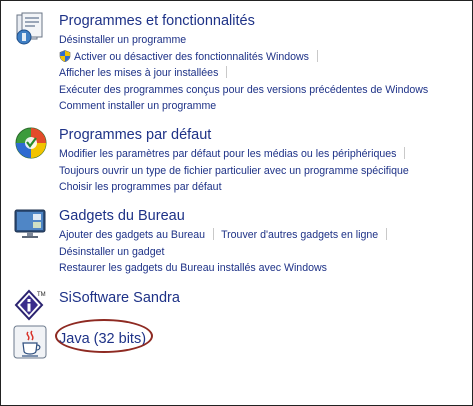  Describe the element at coordinates (299, 235) in the screenshot. I see `link-find-gadgets-online: Trouver d'autres gadgets en ligne` at that location.